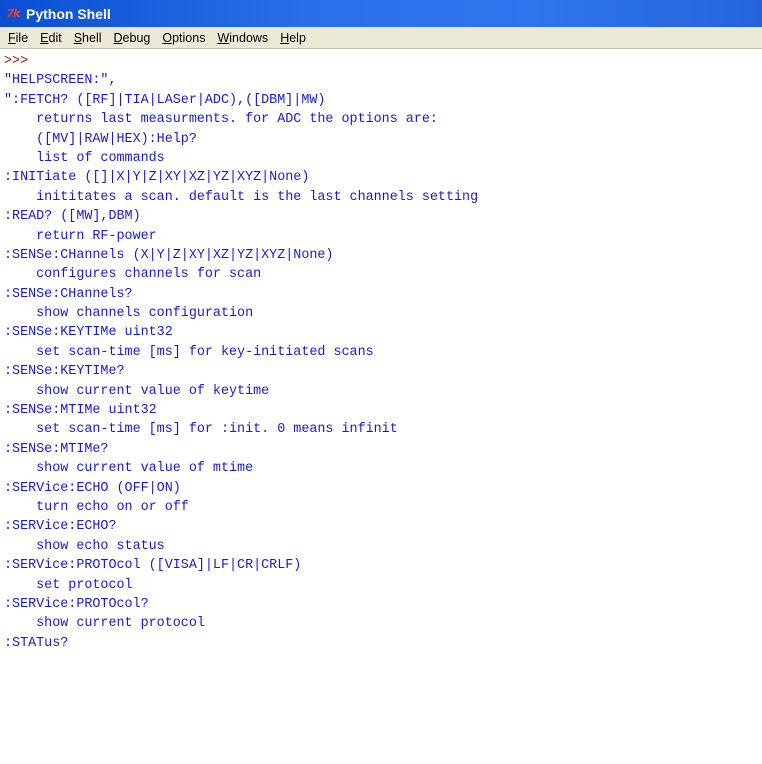  I want to click on shell-line: configures channels for scan, so click(133, 275).